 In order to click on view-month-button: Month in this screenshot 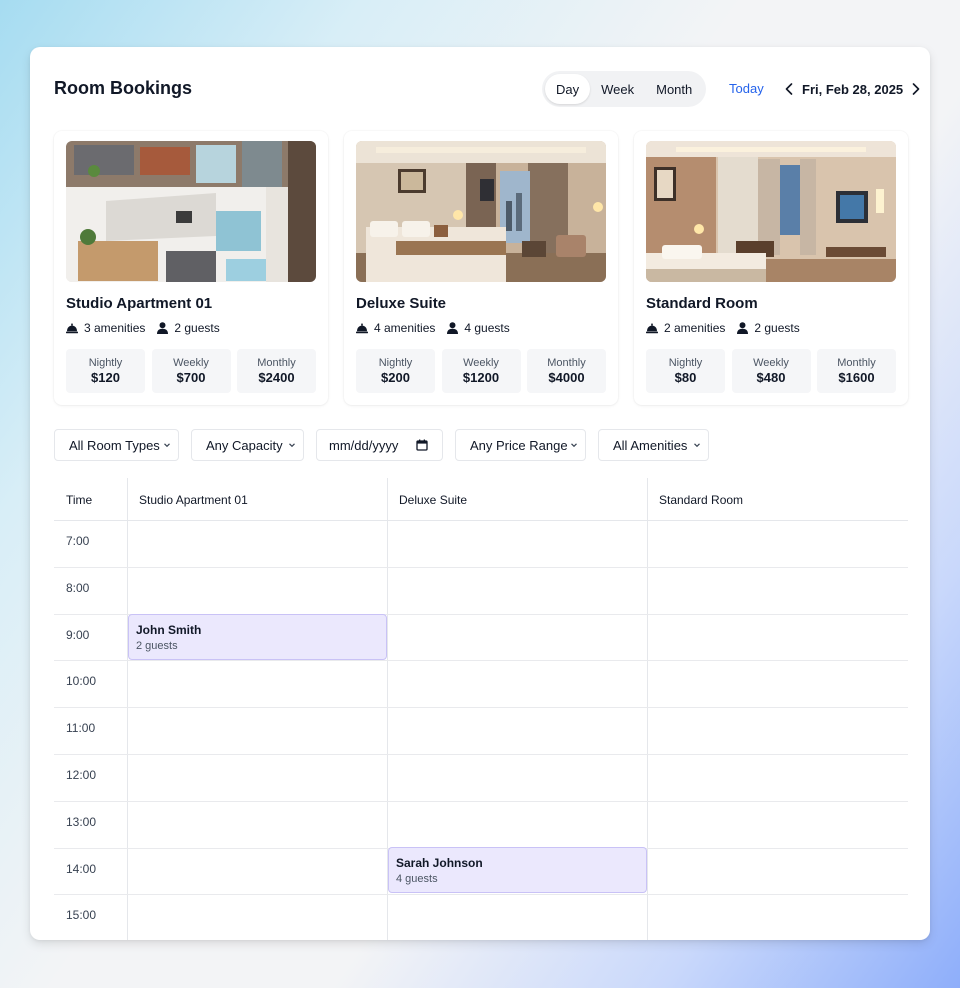, I will do `click(674, 89)`.